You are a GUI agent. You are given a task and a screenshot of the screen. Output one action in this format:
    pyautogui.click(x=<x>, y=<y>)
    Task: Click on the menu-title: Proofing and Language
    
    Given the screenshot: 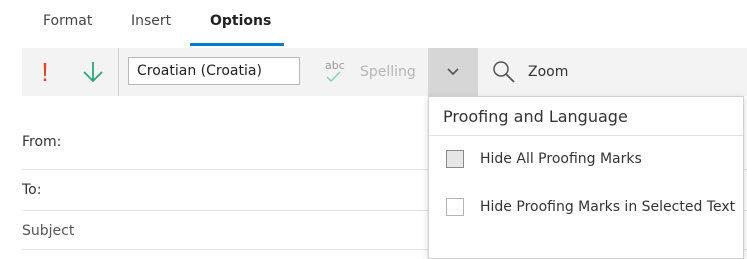 What is the action you would take?
    pyautogui.click(x=535, y=116)
    